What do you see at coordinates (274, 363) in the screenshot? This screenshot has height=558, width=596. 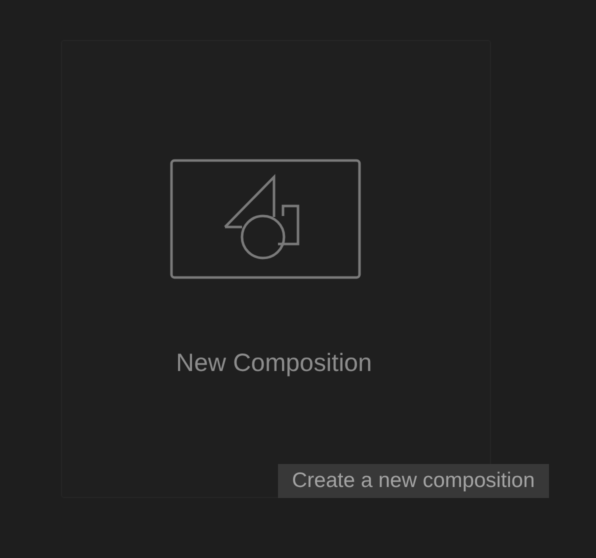 I see `new-composition-label: New Composition` at bounding box center [274, 363].